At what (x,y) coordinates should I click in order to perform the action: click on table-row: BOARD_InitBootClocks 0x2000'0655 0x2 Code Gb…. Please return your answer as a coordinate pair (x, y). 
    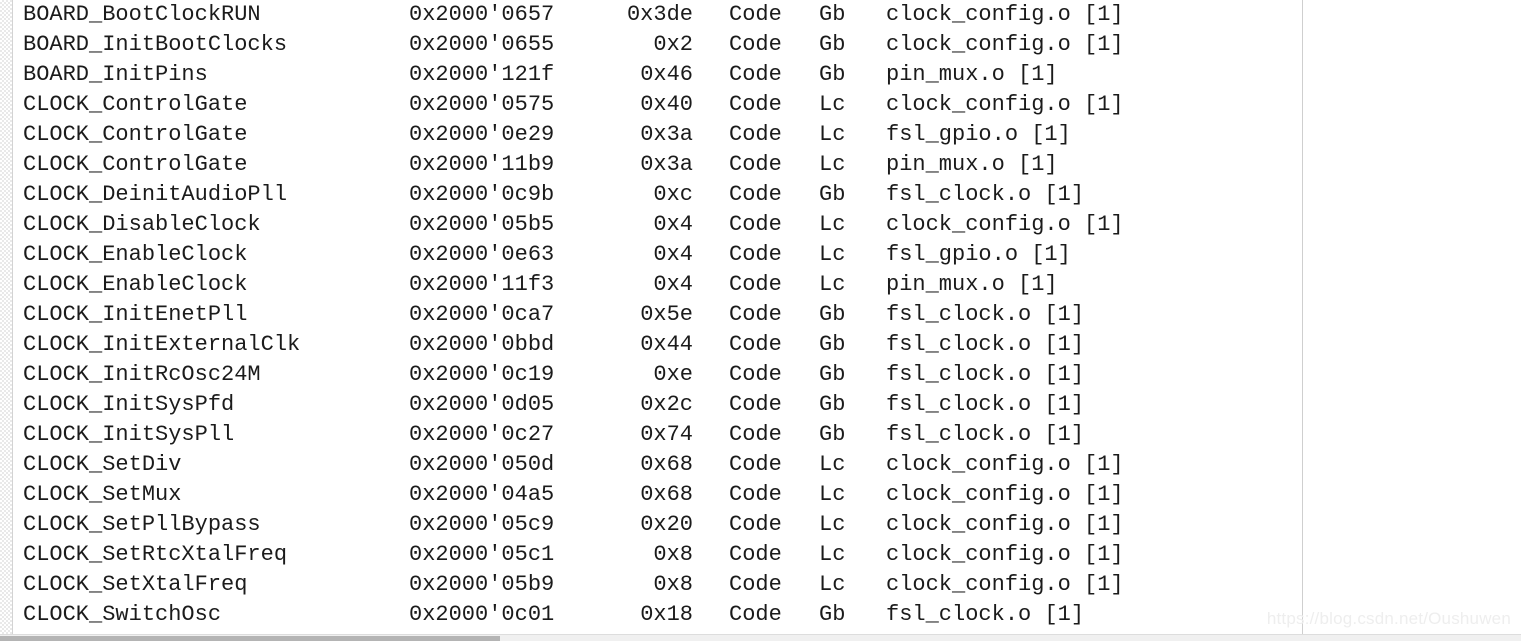
    Looking at the image, I should click on (760, 45).